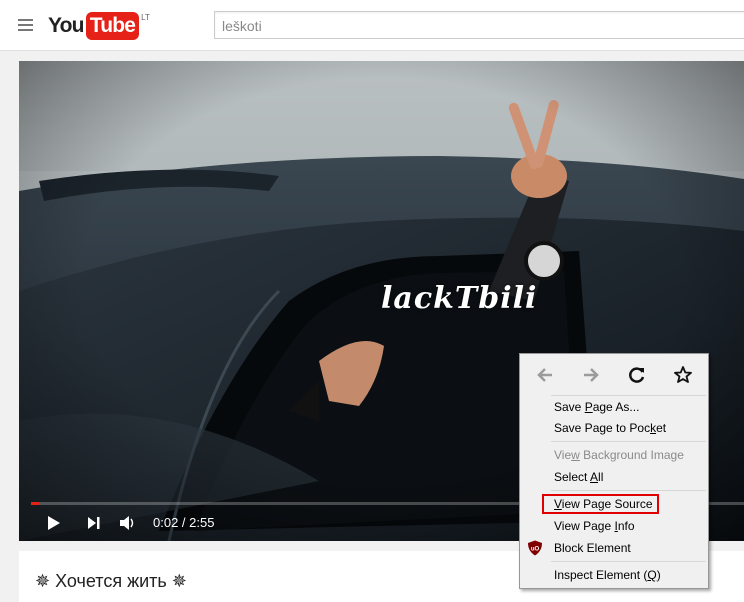  I want to click on menu-item-label: Block Element, so click(592, 548).